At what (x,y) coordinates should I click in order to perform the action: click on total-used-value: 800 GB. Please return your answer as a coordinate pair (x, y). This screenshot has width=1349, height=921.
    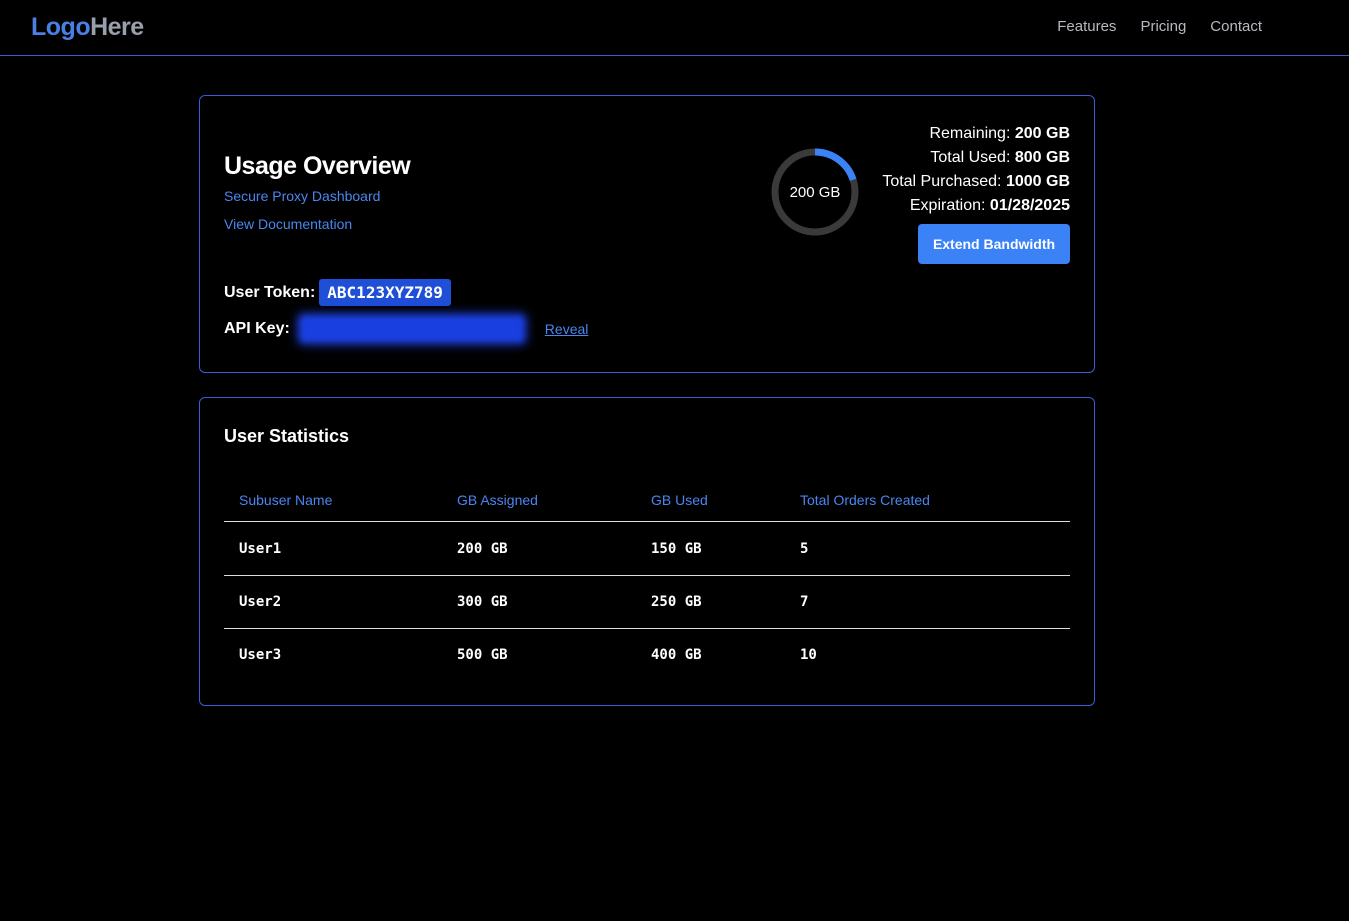
    Looking at the image, I should click on (1042, 157).